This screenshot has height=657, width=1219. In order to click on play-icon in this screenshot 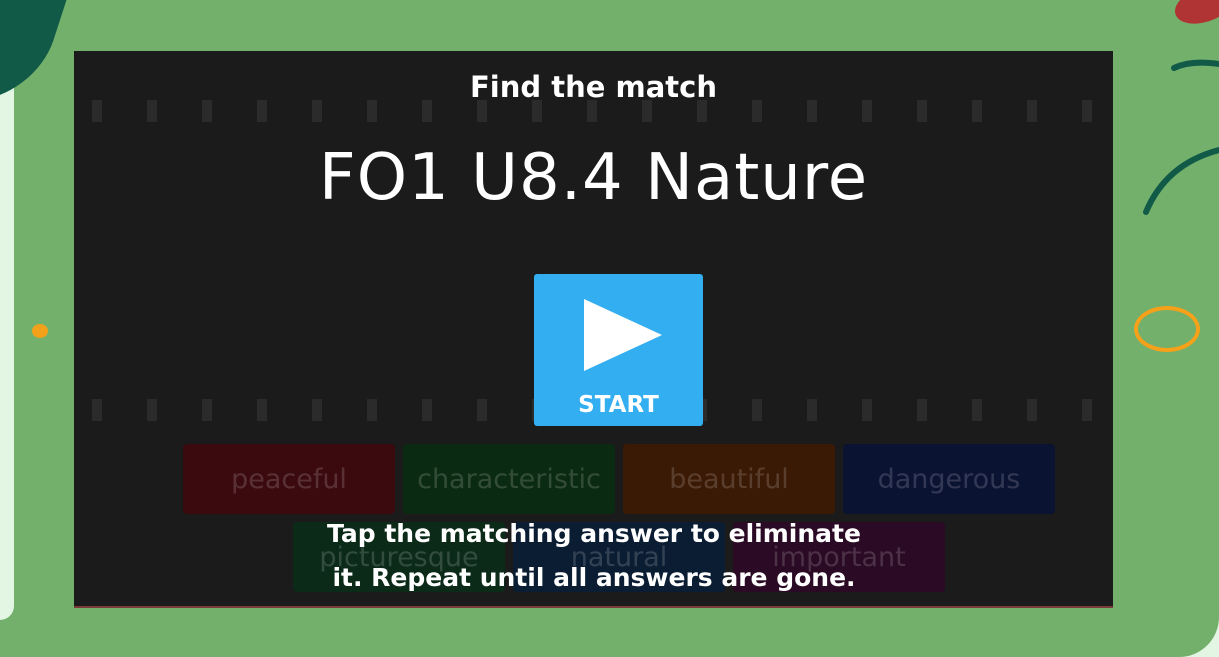, I will do `click(623, 335)`.